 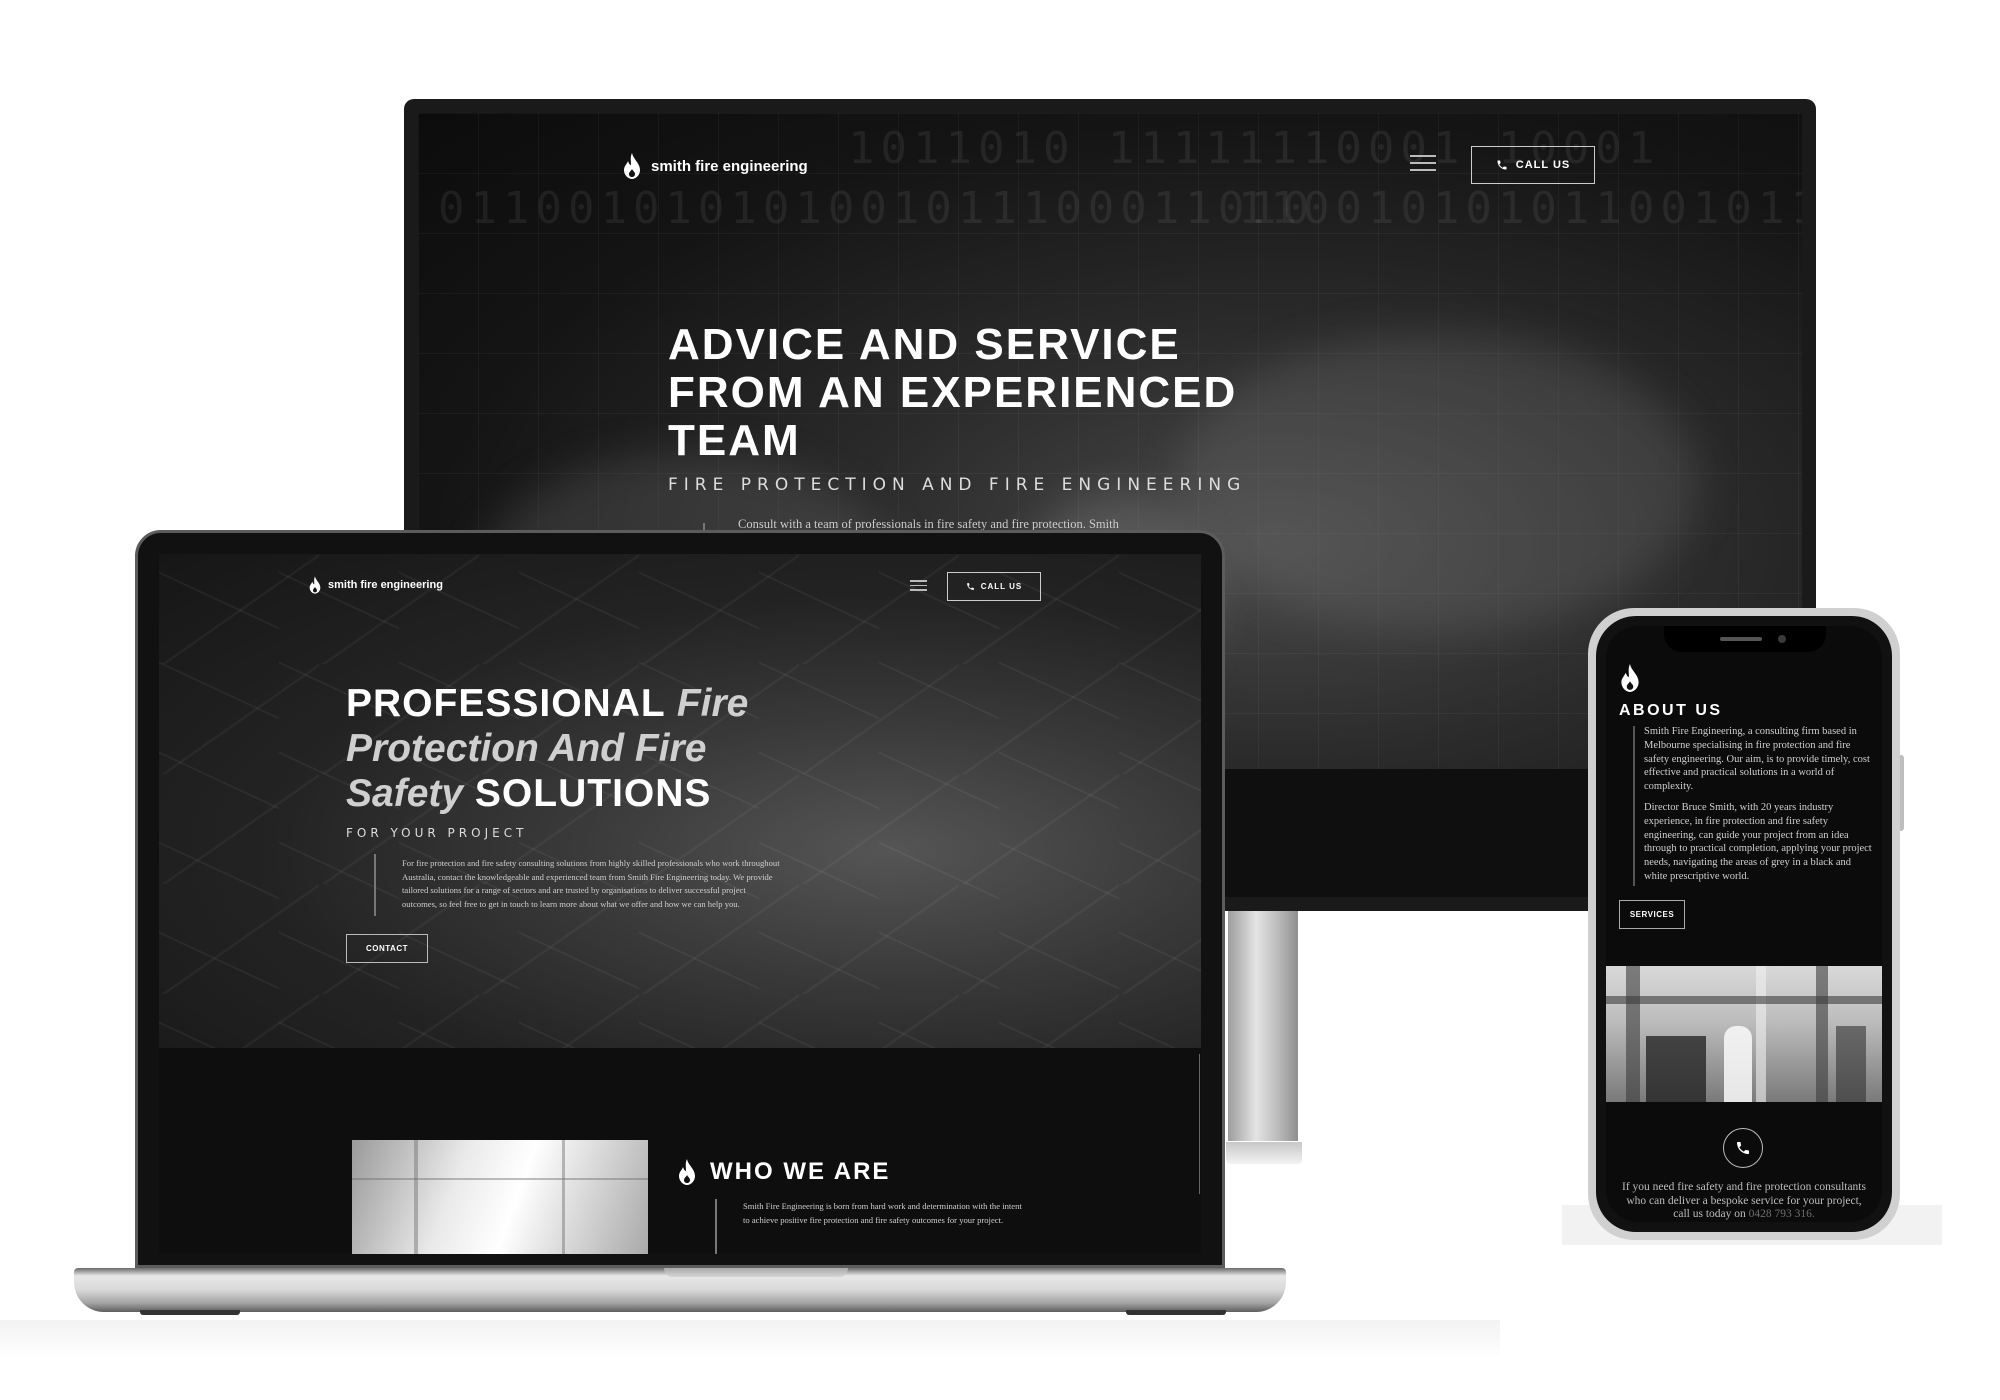 What do you see at coordinates (1652, 914) in the screenshot?
I see `services-button: SERVICES` at bounding box center [1652, 914].